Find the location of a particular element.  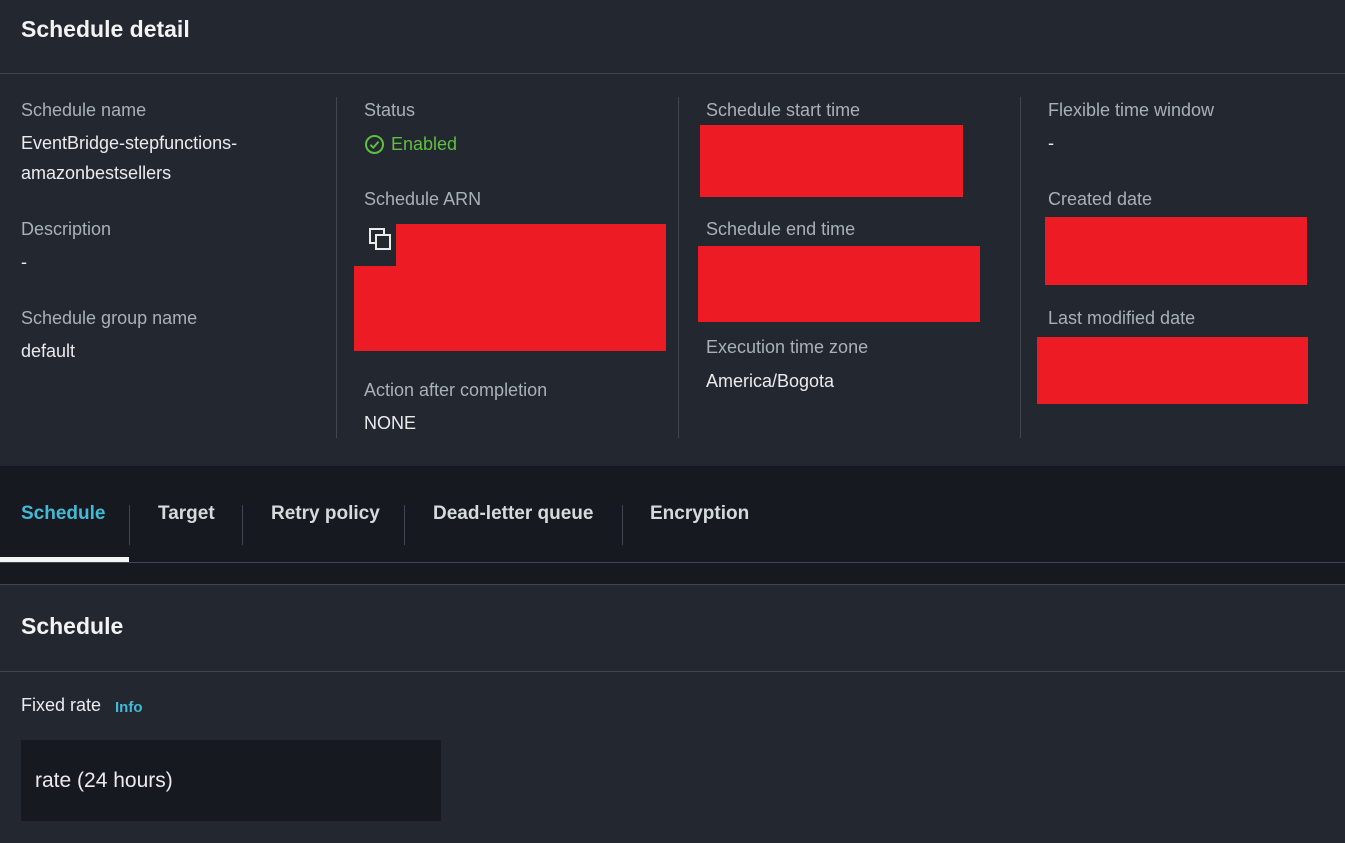

redacted-start-time is located at coordinates (831, 161).